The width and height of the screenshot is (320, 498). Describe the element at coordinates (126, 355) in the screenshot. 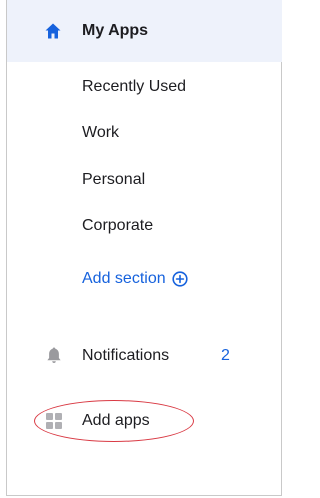

I see `notifications-label: Notifications` at that location.